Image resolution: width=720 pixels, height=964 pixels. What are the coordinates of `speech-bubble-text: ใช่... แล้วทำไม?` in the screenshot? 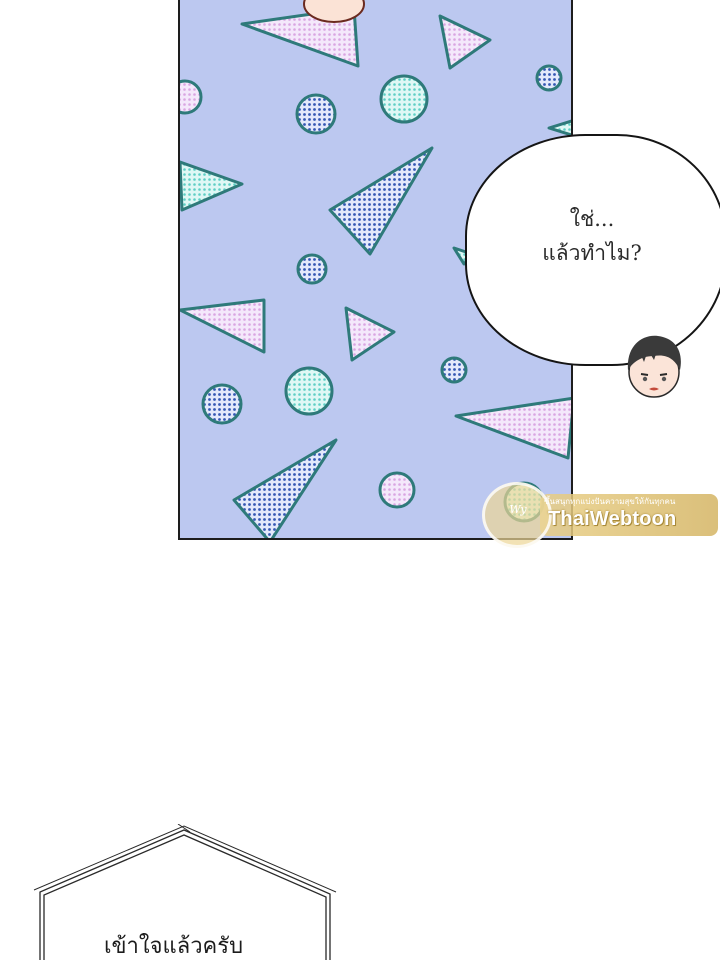 It's located at (592, 236).